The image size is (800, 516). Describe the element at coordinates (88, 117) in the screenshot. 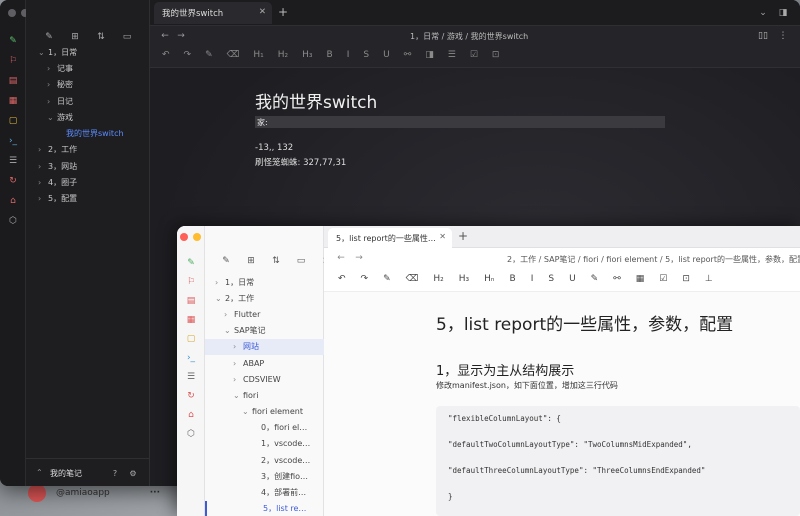

I see `tree-item: ⌄ 游戏` at that location.